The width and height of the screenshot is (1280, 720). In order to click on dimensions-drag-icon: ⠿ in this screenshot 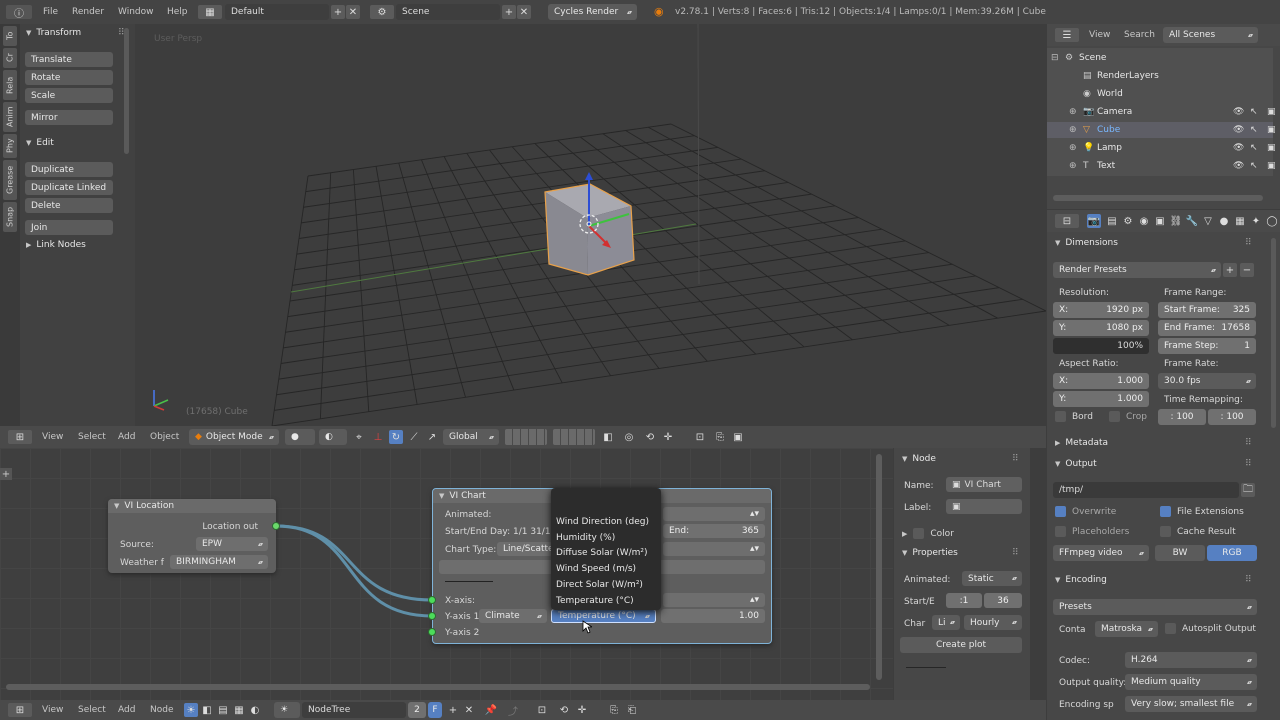, I will do `click(1248, 243)`.